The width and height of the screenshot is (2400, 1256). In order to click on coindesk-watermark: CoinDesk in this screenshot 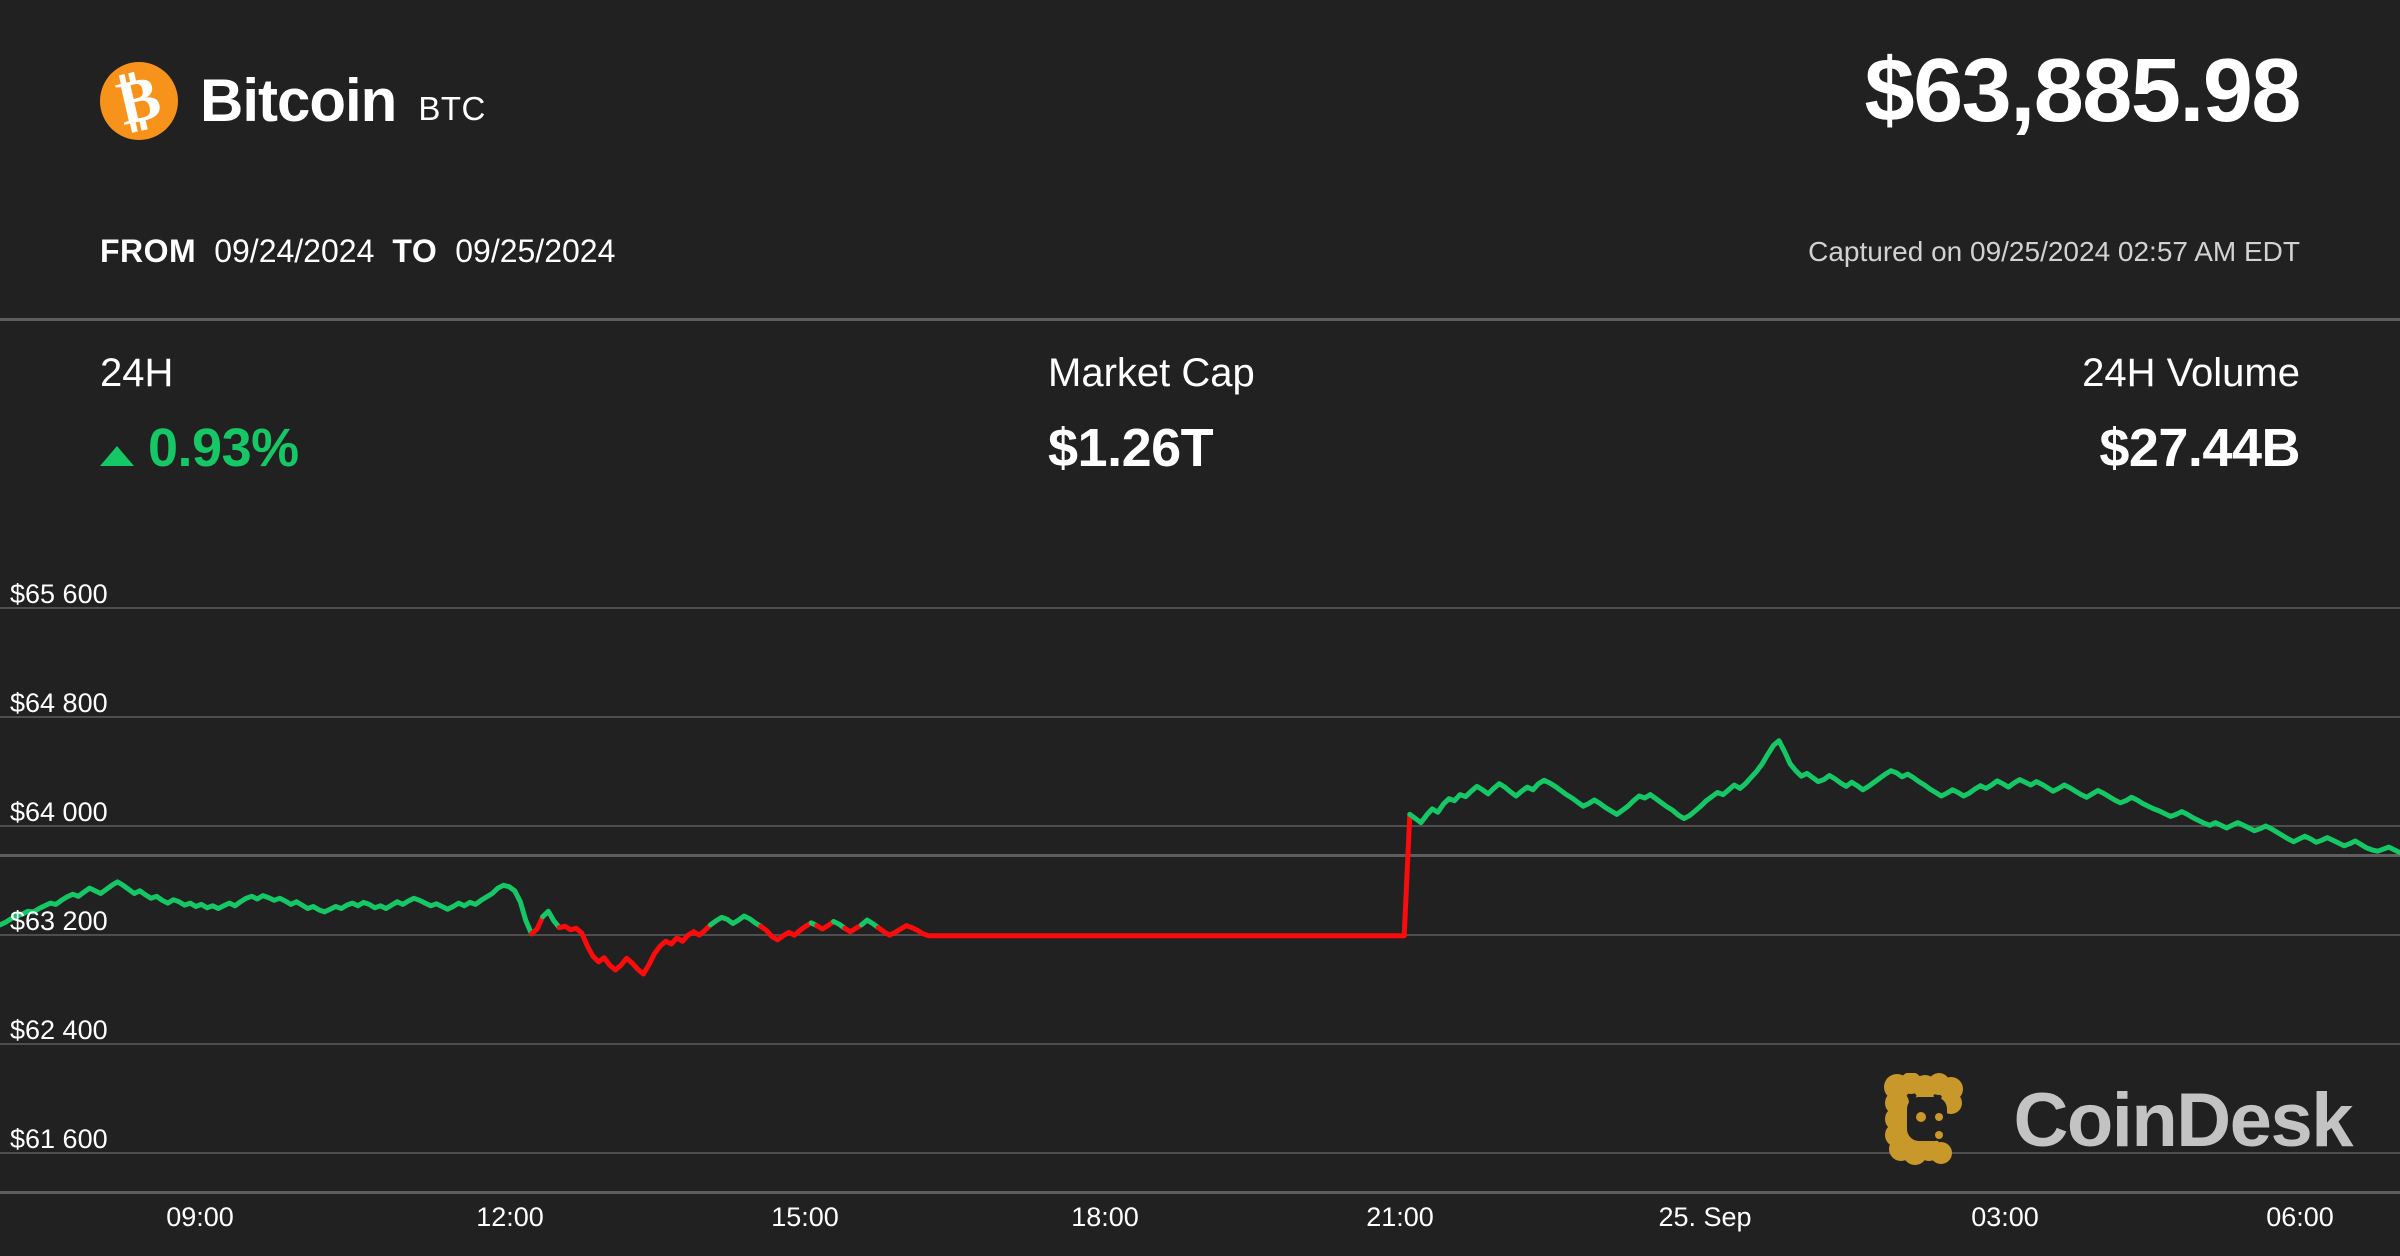, I will do `click(2117, 1121)`.